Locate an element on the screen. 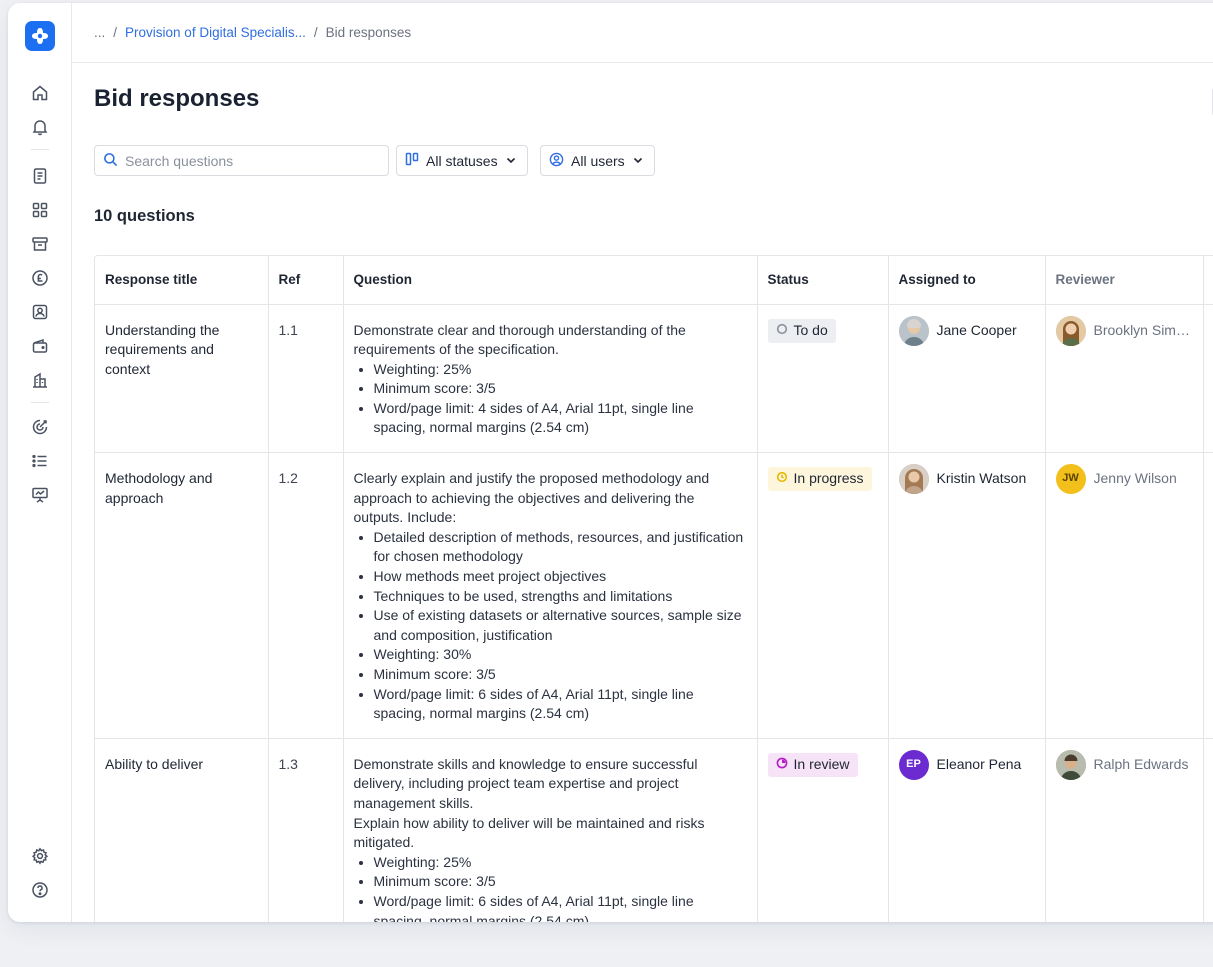 Image resolution: width=1213 pixels, height=967 pixels. review-icon is located at coordinates (782, 765).